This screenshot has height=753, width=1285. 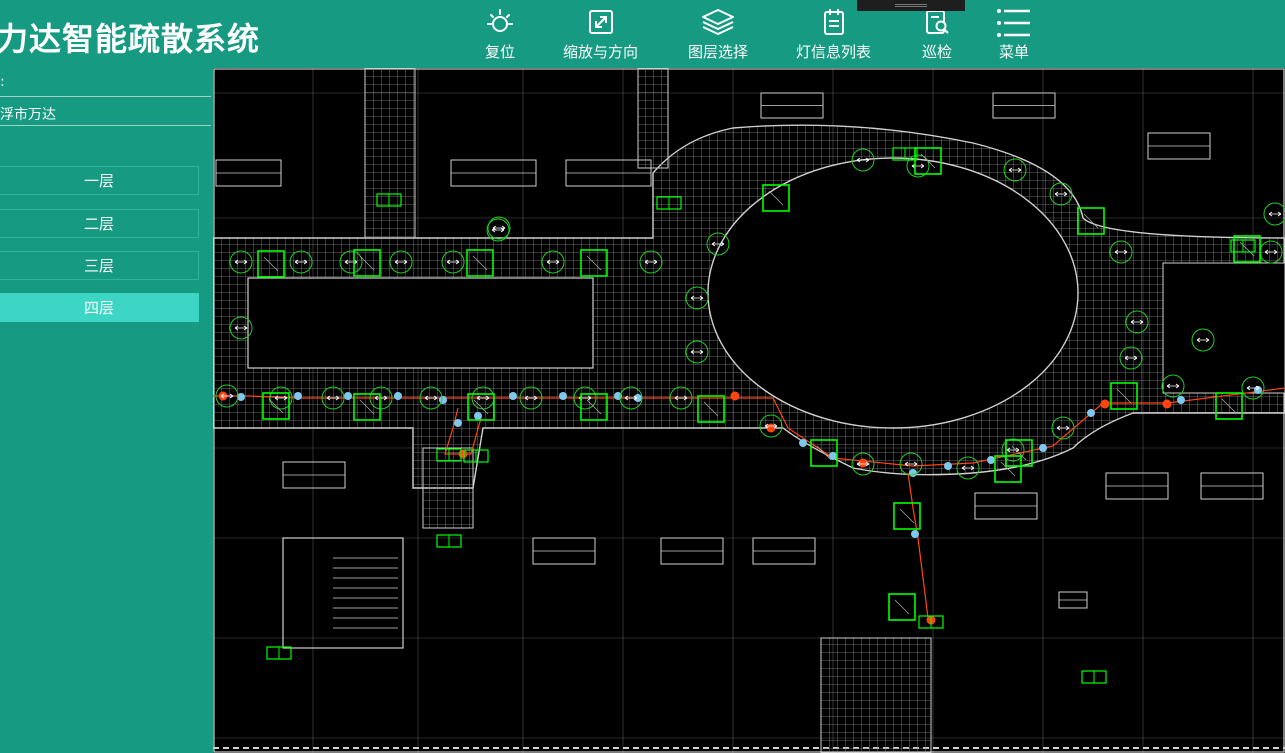 What do you see at coordinates (130, 39) in the screenshot?
I see `app-title: 力达智能疏散系统` at bounding box center [130, 39].